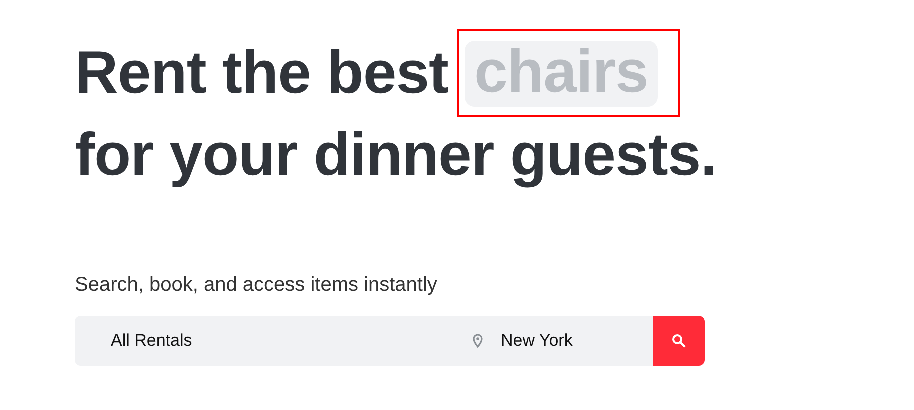 The height and width of the screenshot is (410, 914). I want to click on search-icon, so click(679, 341).